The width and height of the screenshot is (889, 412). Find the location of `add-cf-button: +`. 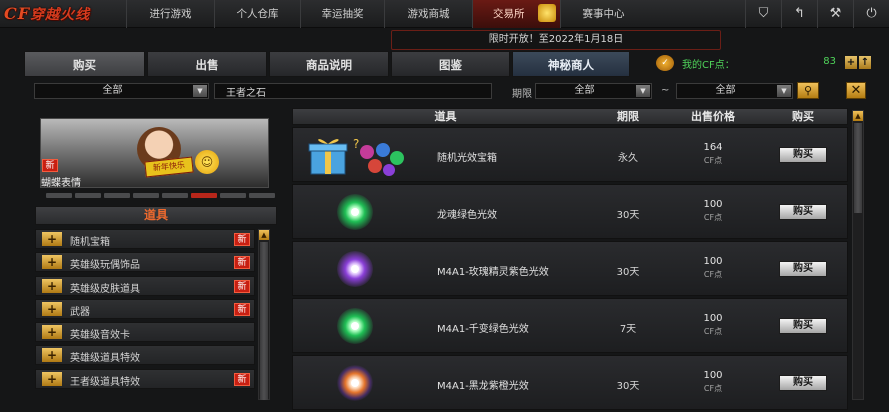

add-cf-button: + is located at coordinates (851, 62).